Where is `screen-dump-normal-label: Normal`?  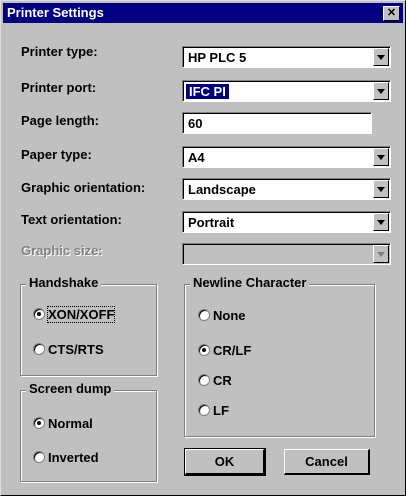 screen-dump-normal-label: Normal is located at coordinates (70, 423).